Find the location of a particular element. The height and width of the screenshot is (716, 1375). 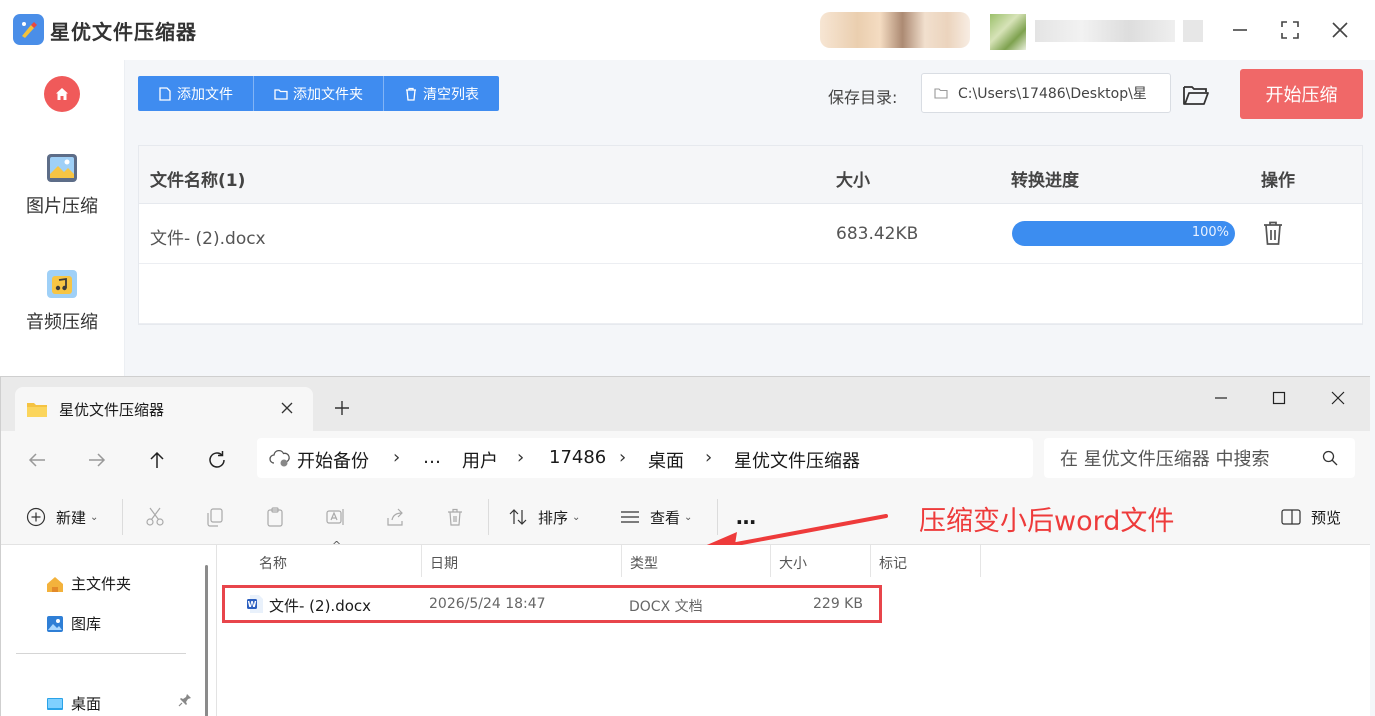

close-button is located at coordinates (1340, 30).